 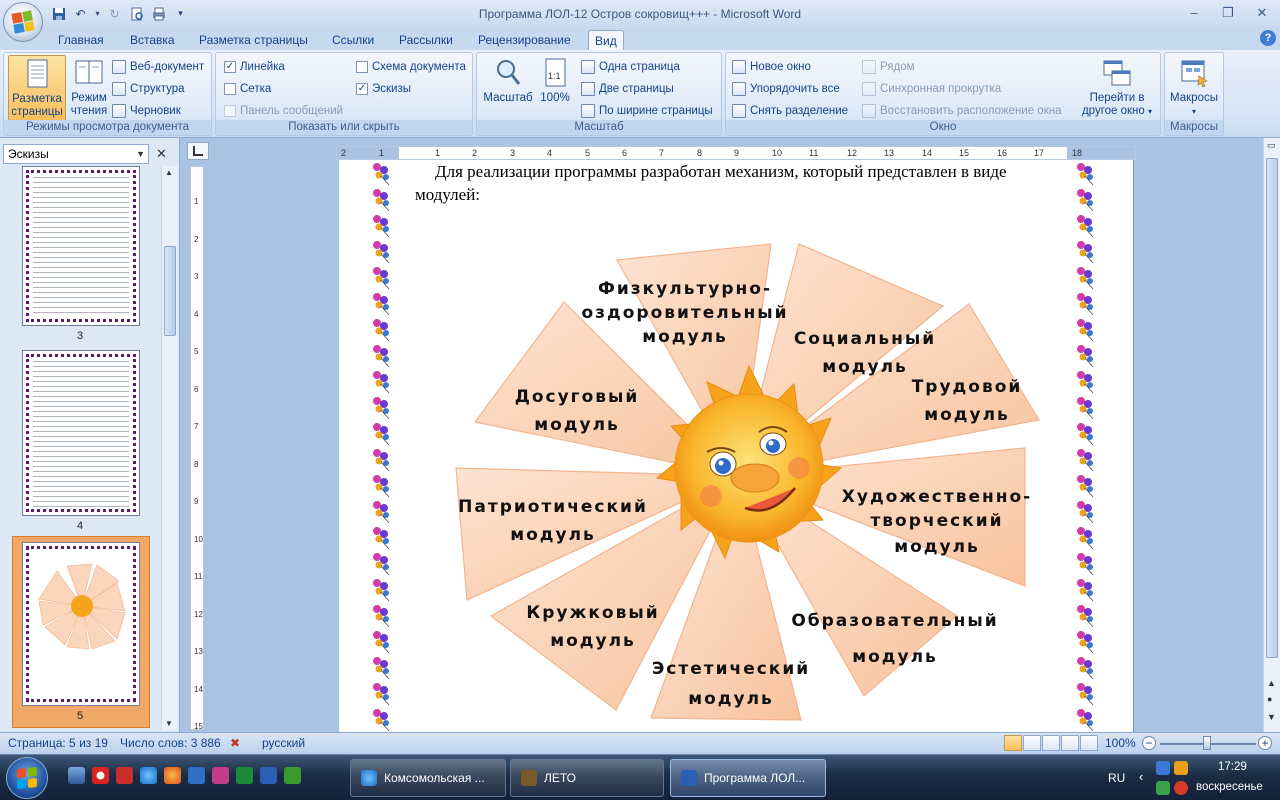 I want to click on draft-view-icon, so click(x=1089, y=743).